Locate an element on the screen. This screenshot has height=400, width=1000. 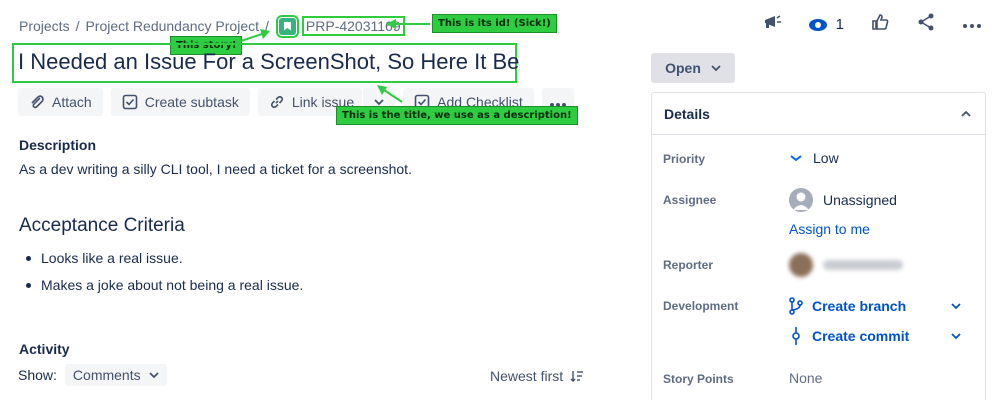
watch-count: 1 is located at coordinates (839, 24).